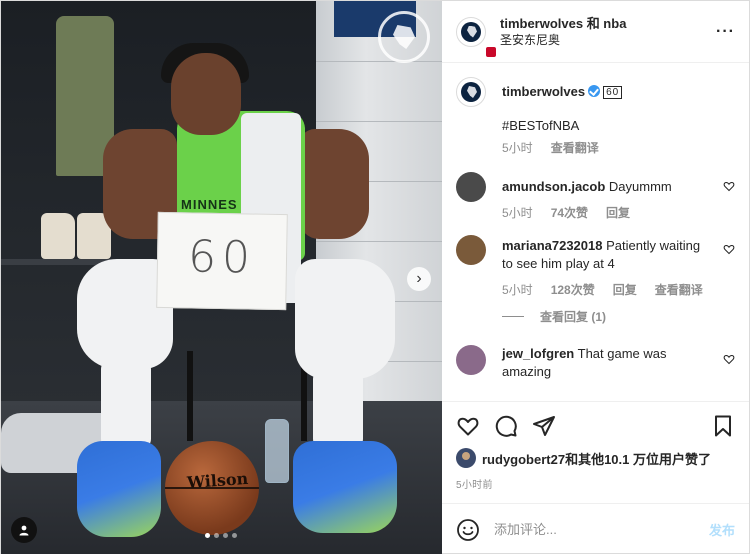  What do you see at coordinates (523, 459) in the screenshot?
I see `liker-username: rudygobert27` at bounding box center [523, 459].